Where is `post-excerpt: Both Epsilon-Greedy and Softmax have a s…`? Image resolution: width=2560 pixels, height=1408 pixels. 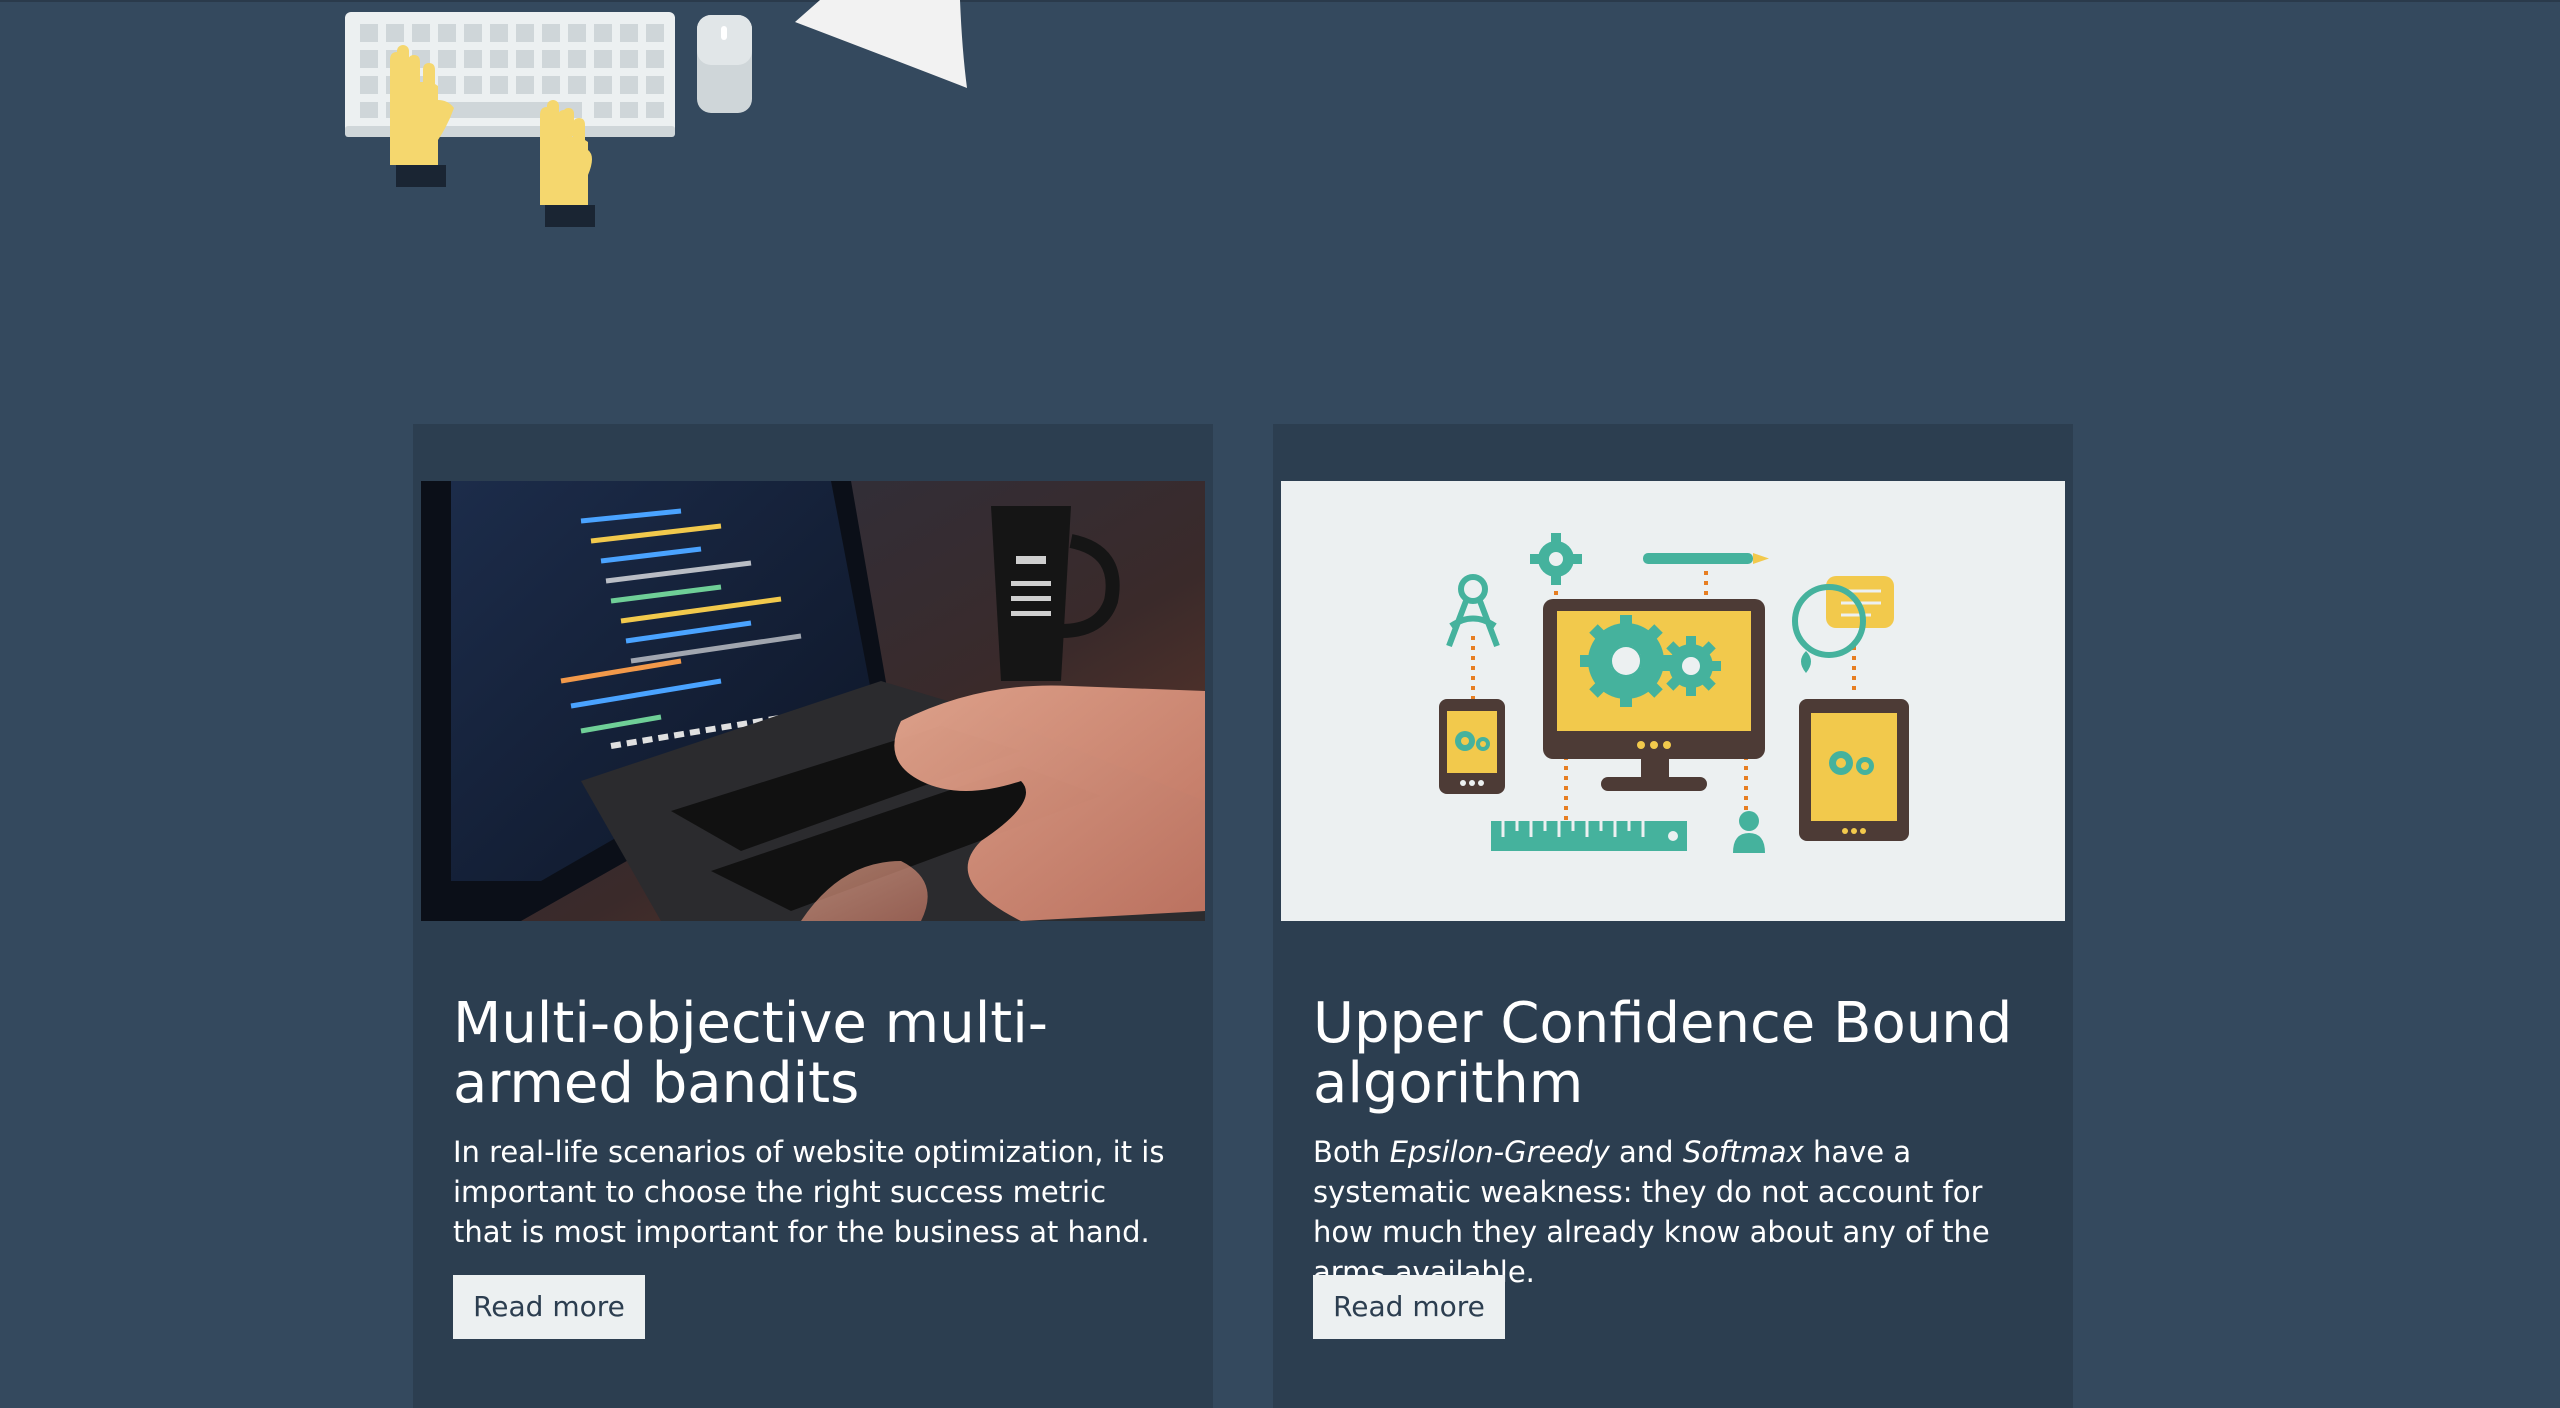 post-excerpt: Both Epsilon-Greedy and Softmax have a s… is located at coordinates (1651, 1212).